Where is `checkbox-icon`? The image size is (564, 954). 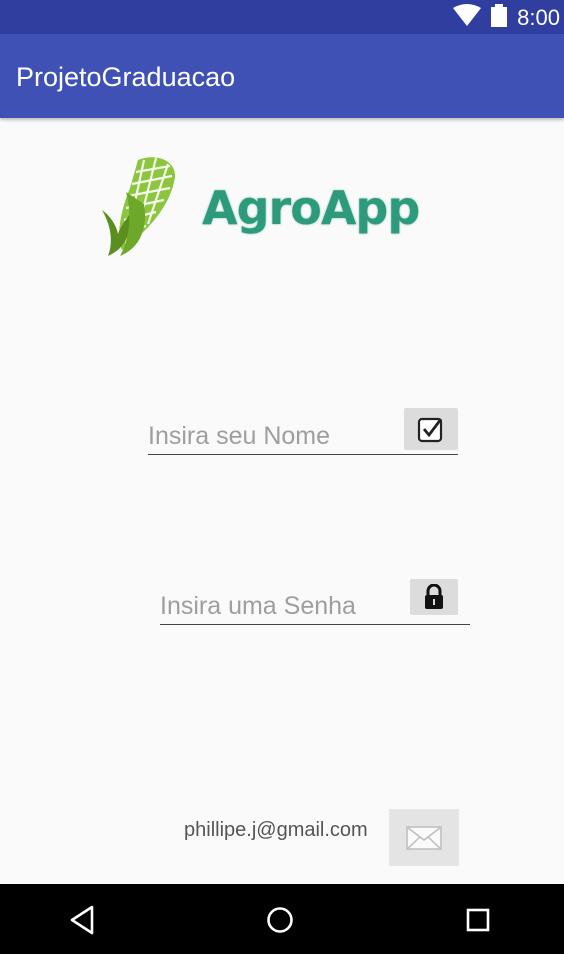 checkbox-icon is located at coordinates (430, 430).